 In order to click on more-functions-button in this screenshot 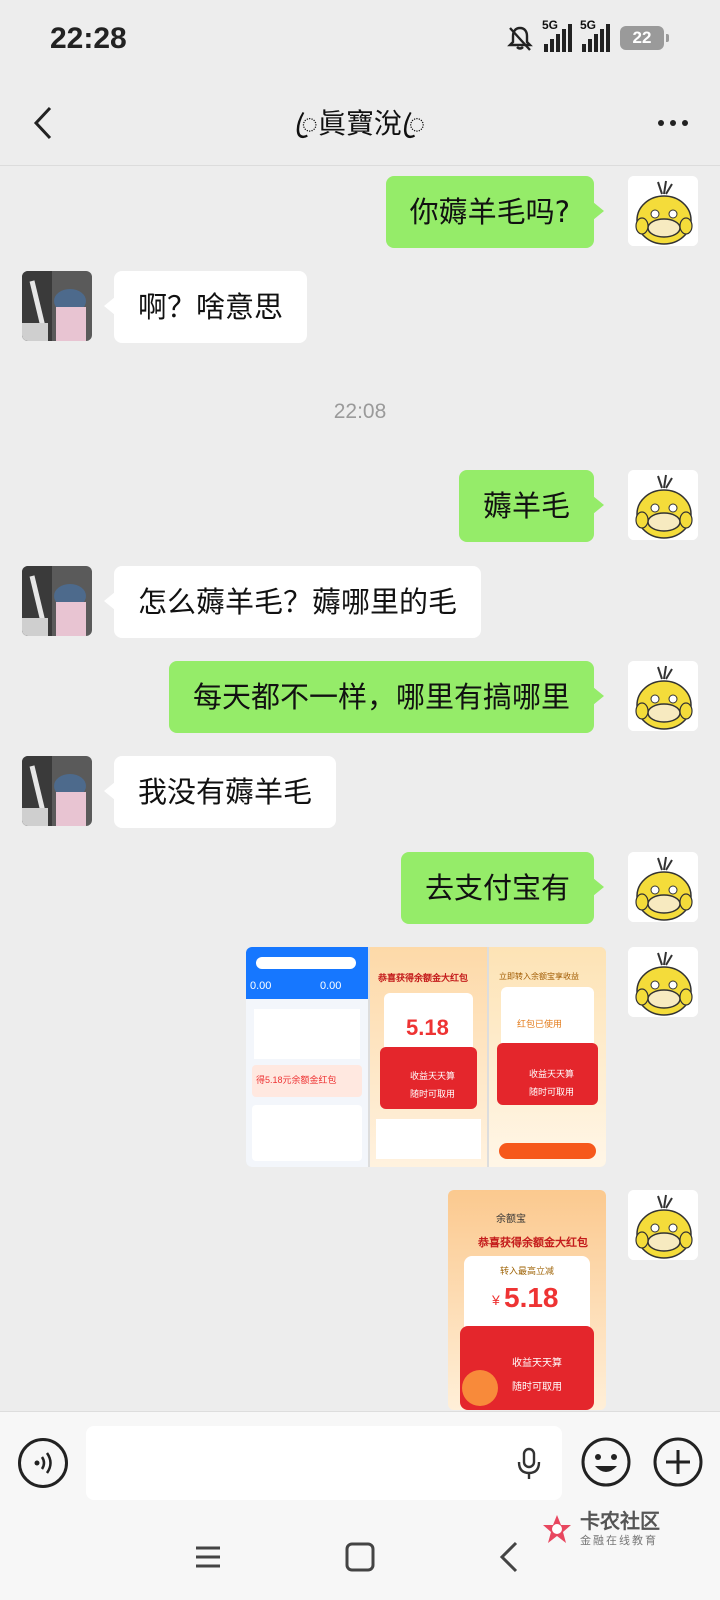, I will do `click(678, 1462)`.